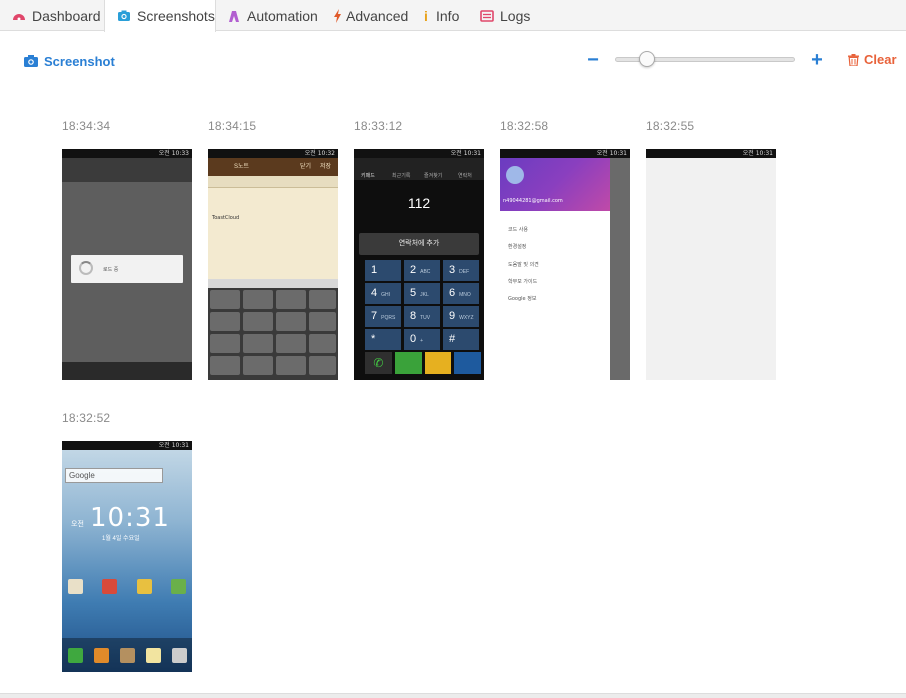 This screenshot has height=698, width=906. I want to click on dialpad-digit: 6, so click(452, 293).